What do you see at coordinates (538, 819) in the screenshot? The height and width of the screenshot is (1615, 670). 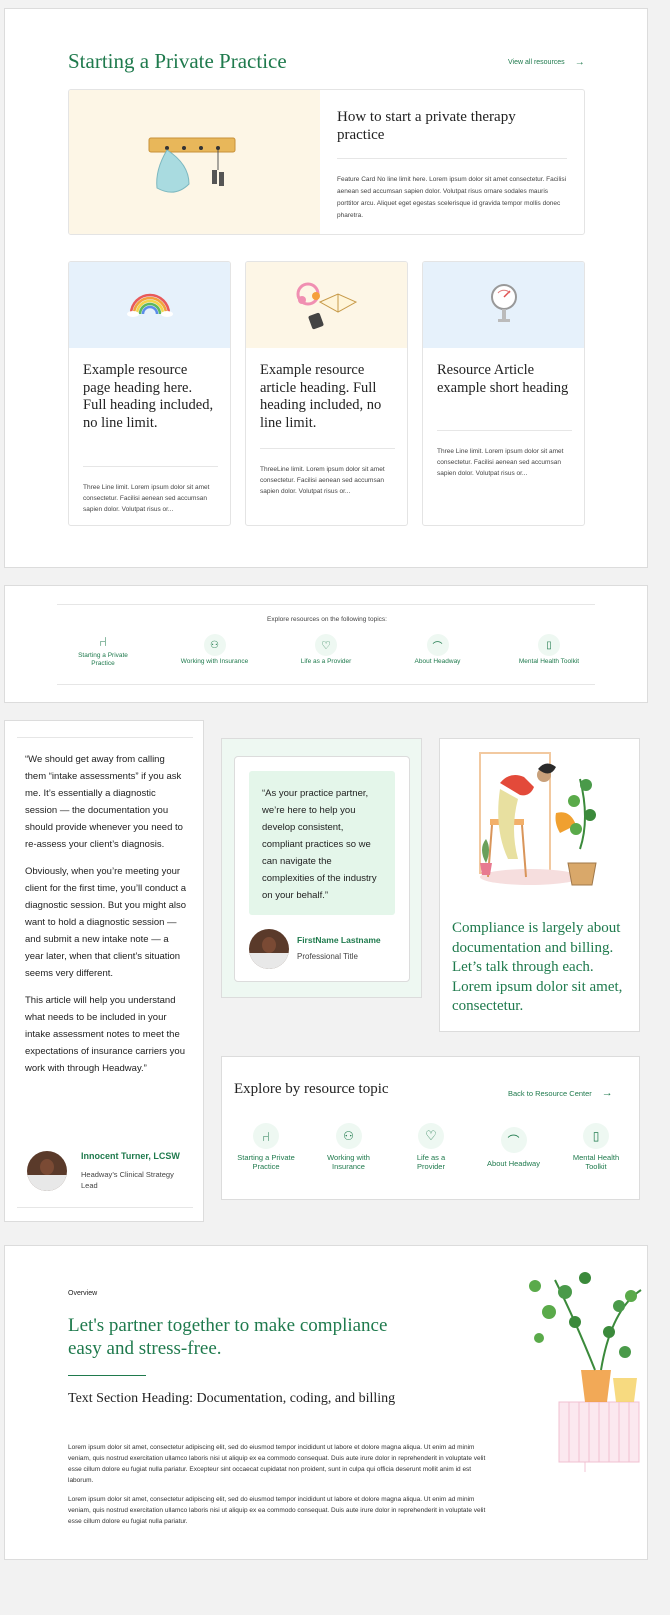 I see `woman-watering-plants-illustration` at bounding box center [538, 819].